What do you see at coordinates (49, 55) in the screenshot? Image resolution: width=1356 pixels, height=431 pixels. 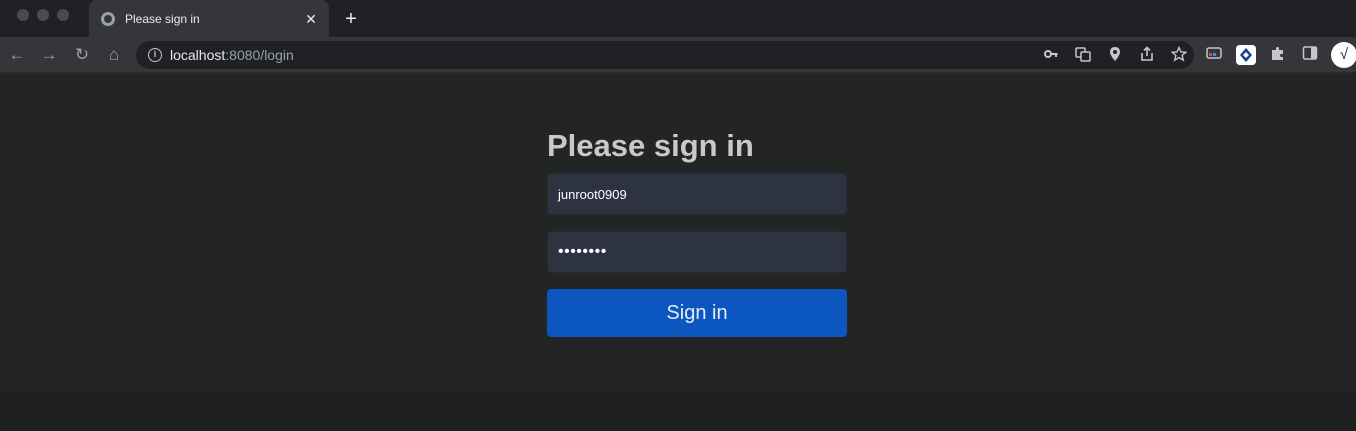 I see `forward-arrow-icon: →` at bounding box center [49, 55].